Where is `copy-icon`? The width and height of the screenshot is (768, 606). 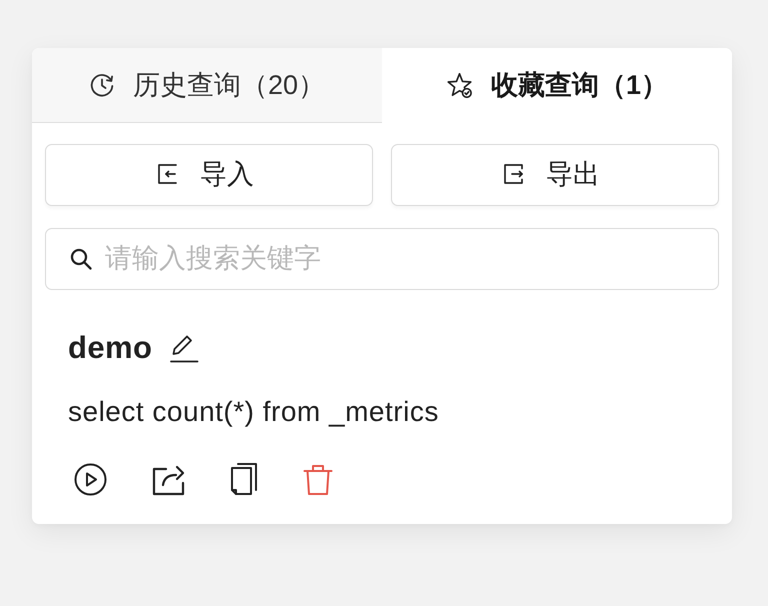 copy-icon is located at coordinates (244, 479).